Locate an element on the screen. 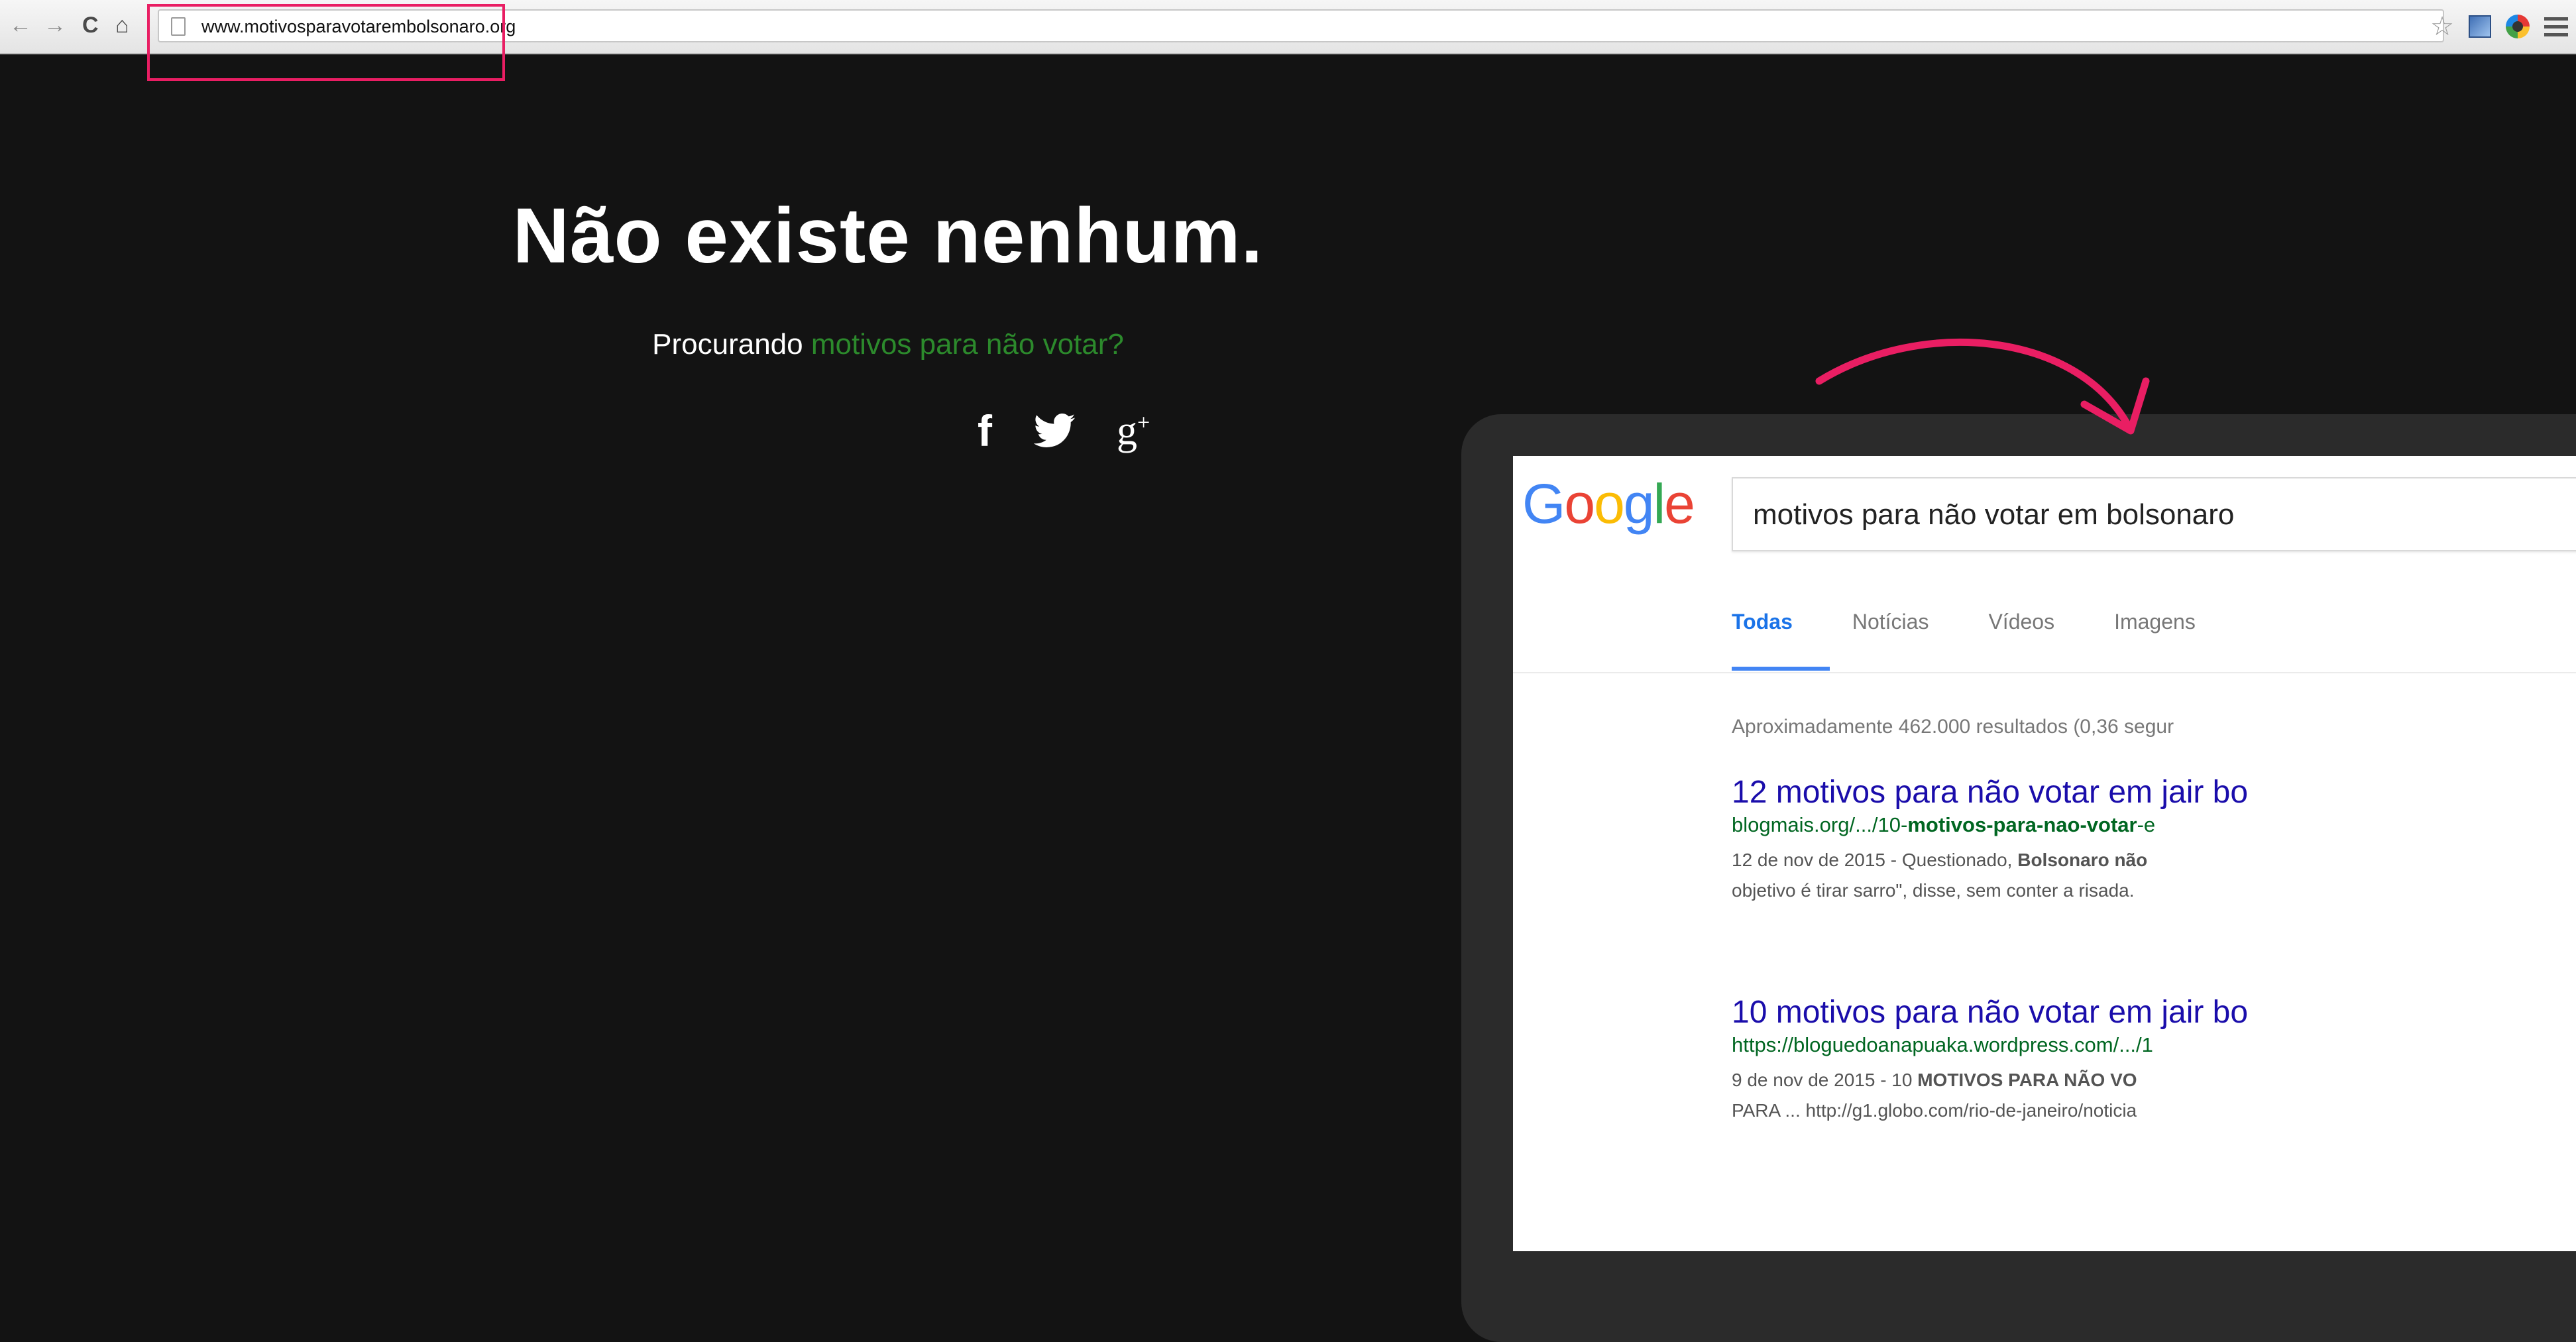  googleplus-icon: g+ is located at coordinates (1134, 431).